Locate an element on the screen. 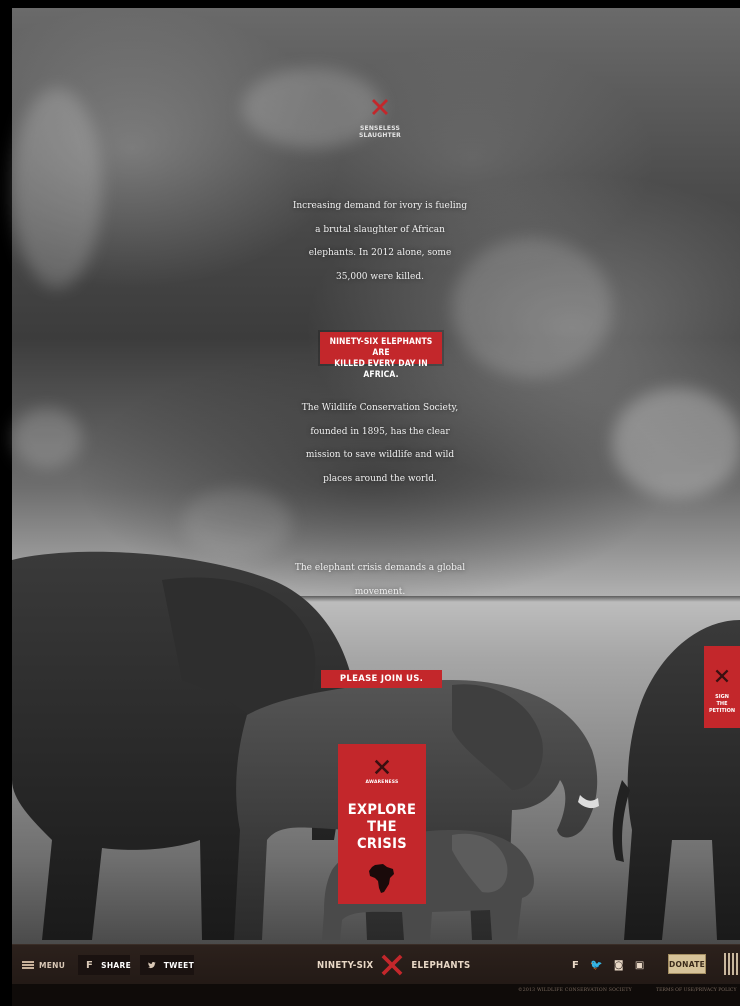 This screenshot has width=740, height=1006. twitter-icon: 🐦 is located at coordinates (596, 965).